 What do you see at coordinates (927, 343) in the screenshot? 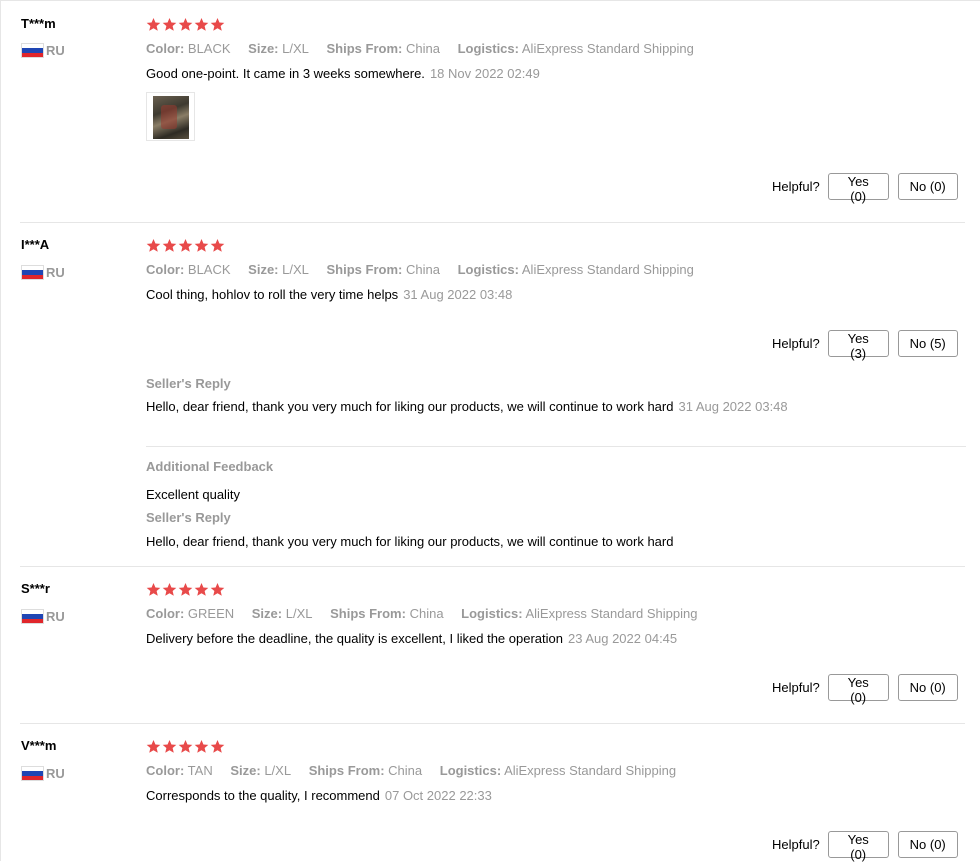
I see `helpful-no-button: No (5)` at bounding box center [927, 343].